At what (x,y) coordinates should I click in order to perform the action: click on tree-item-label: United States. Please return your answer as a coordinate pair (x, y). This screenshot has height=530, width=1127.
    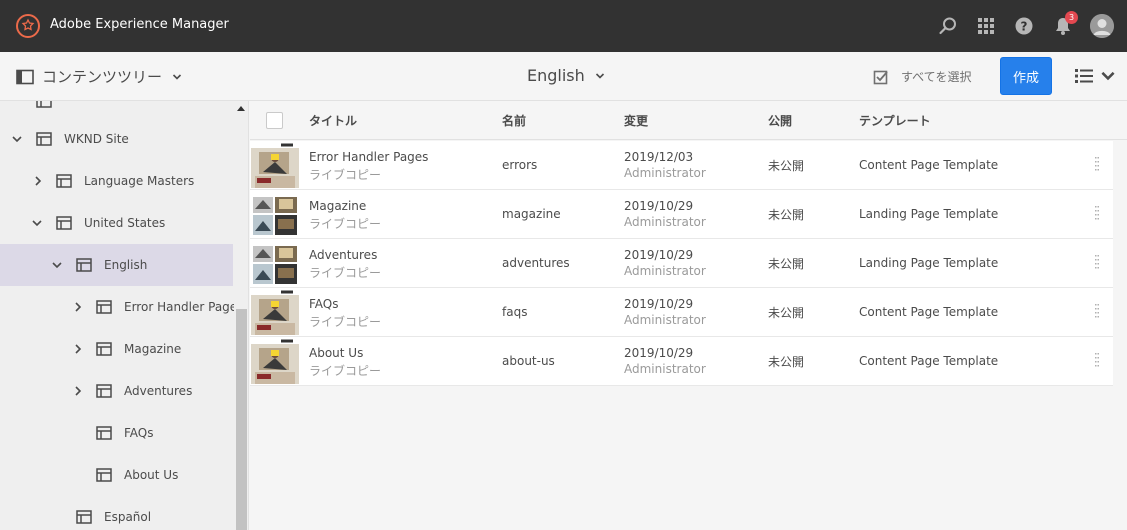
    Looking at the image, I should click on (125, 223).